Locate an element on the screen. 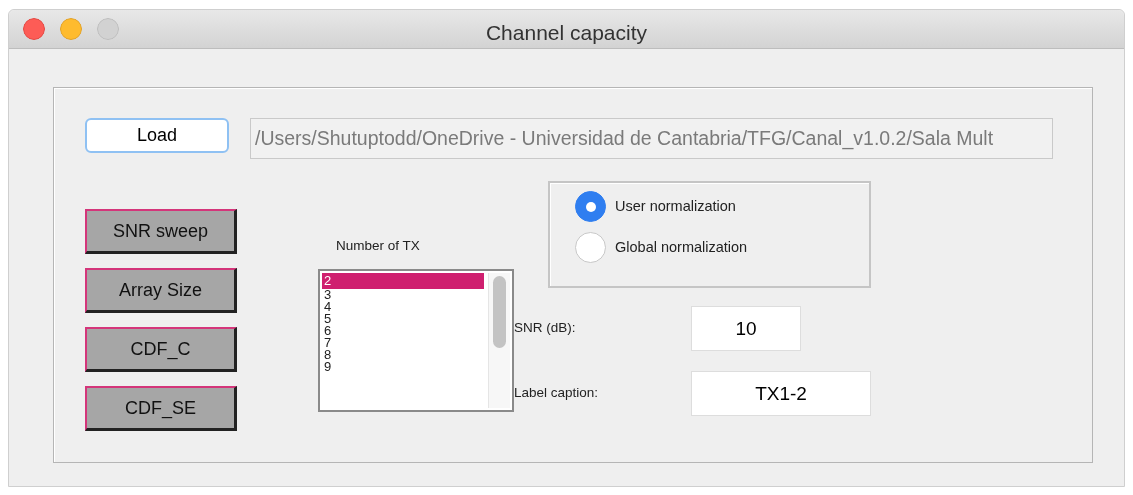 The height and width of the screenshot is (495, 1133). action-button: CDF_C is located at coordinates (161, 349).